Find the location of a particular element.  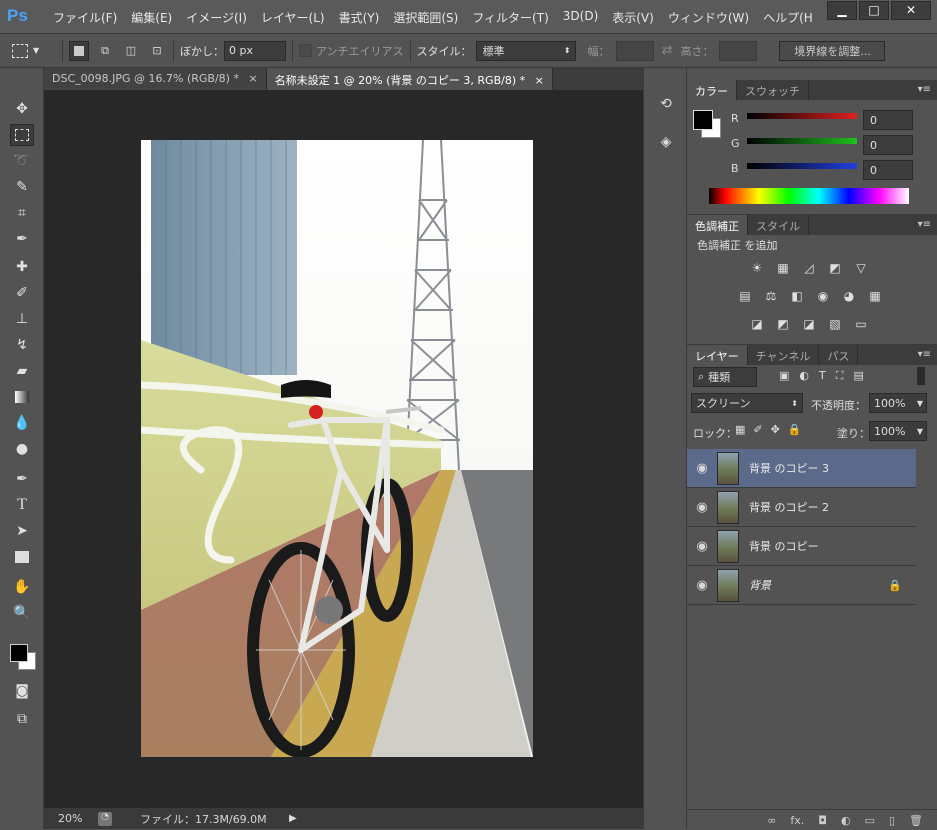

menu-view: 表示(V) is located at coordinates (633, 17).